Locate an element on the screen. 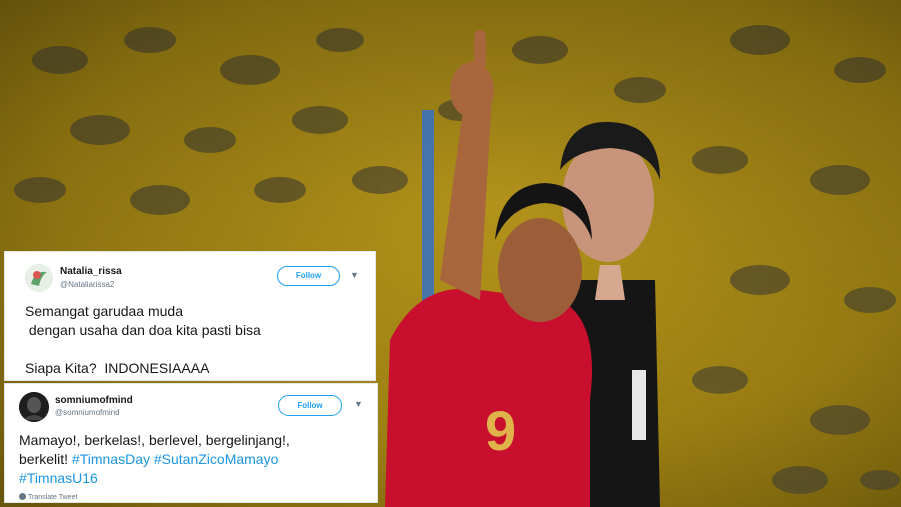 The height and width of the screenshot is (507, 901). globe-icon is located at coordinates (22, 496).